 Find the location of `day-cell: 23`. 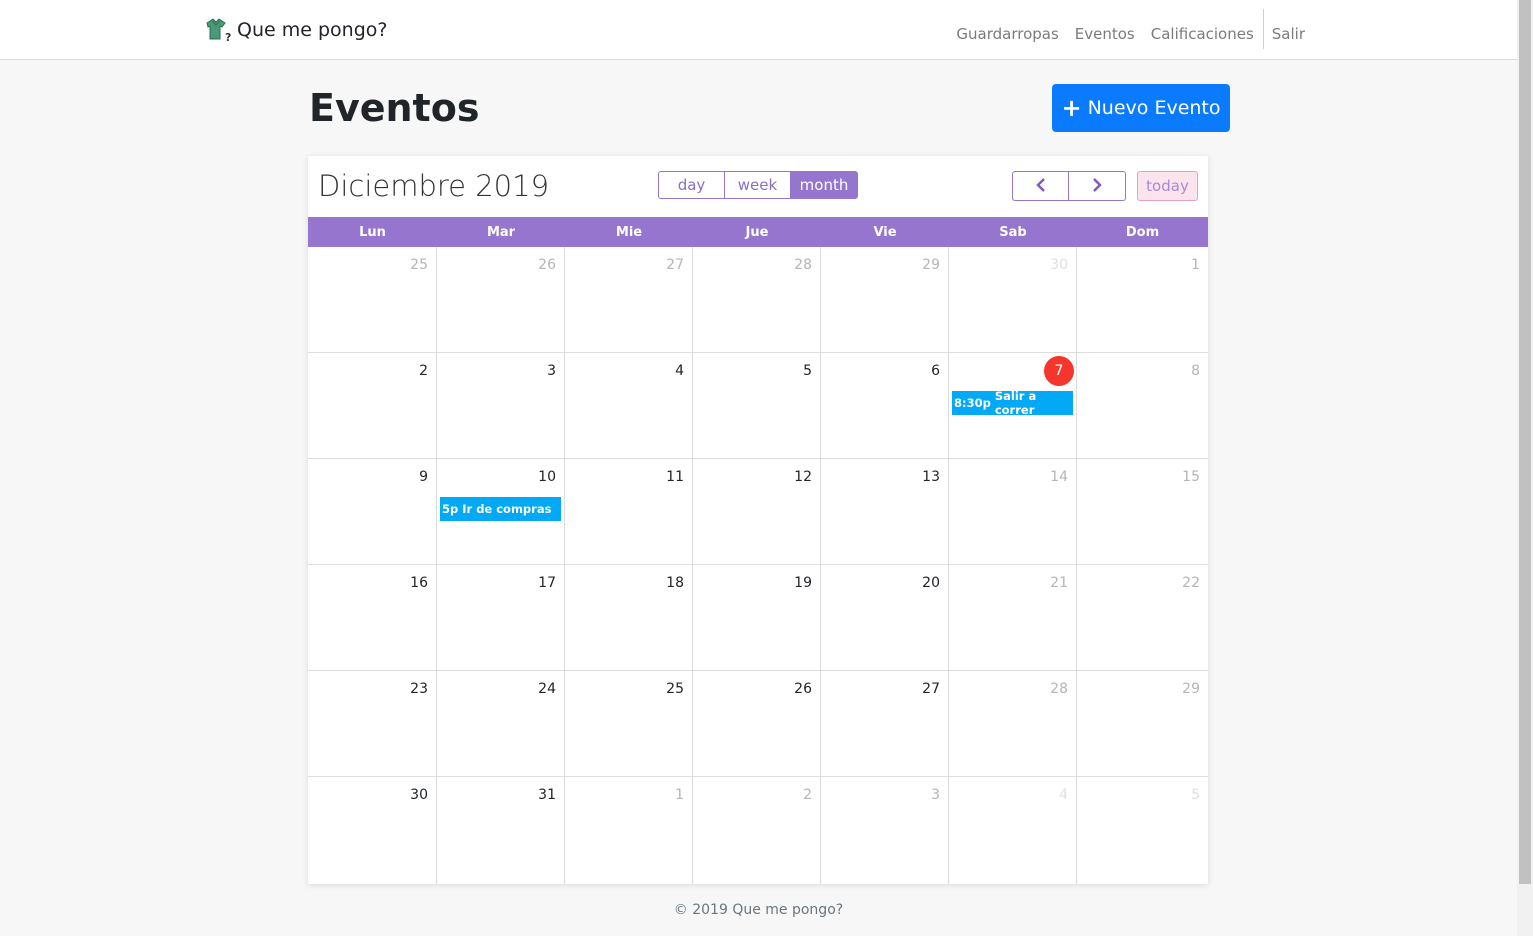

day-cell: 23 is located at coordinates (372, 724).